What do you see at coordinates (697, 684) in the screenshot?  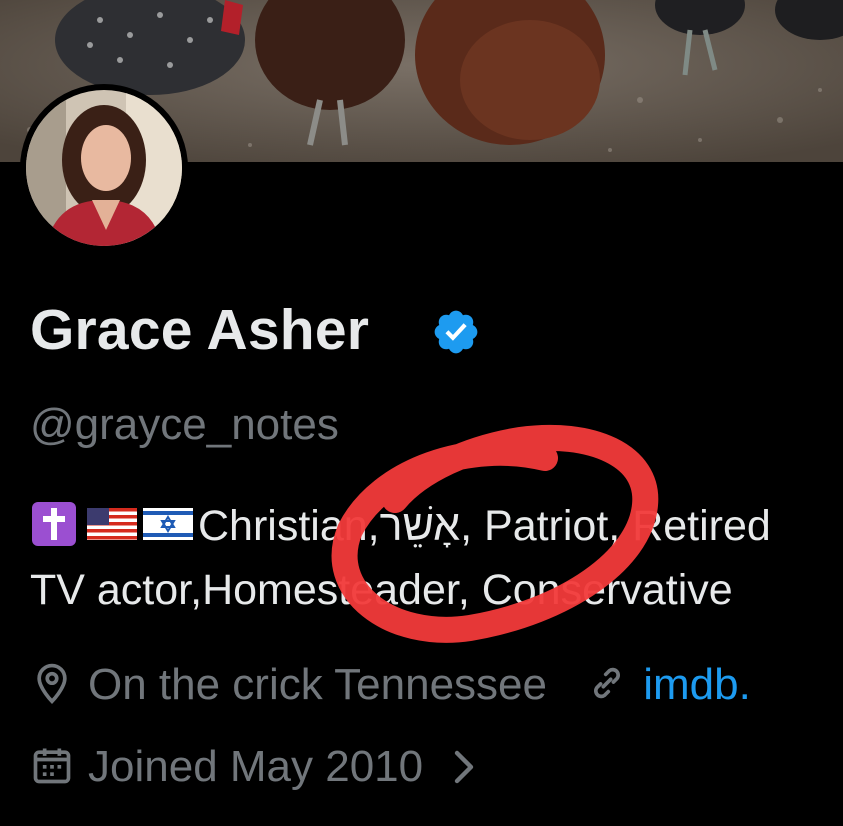 I see `website-link: imdb.` at bounding box center [697, 684].